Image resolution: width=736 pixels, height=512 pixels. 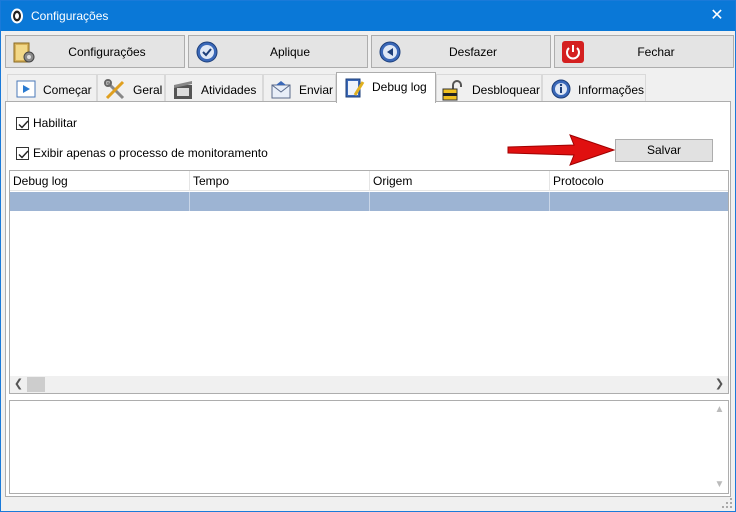 I want to click on close-window-button: ✕, so click(x=717, y=16).